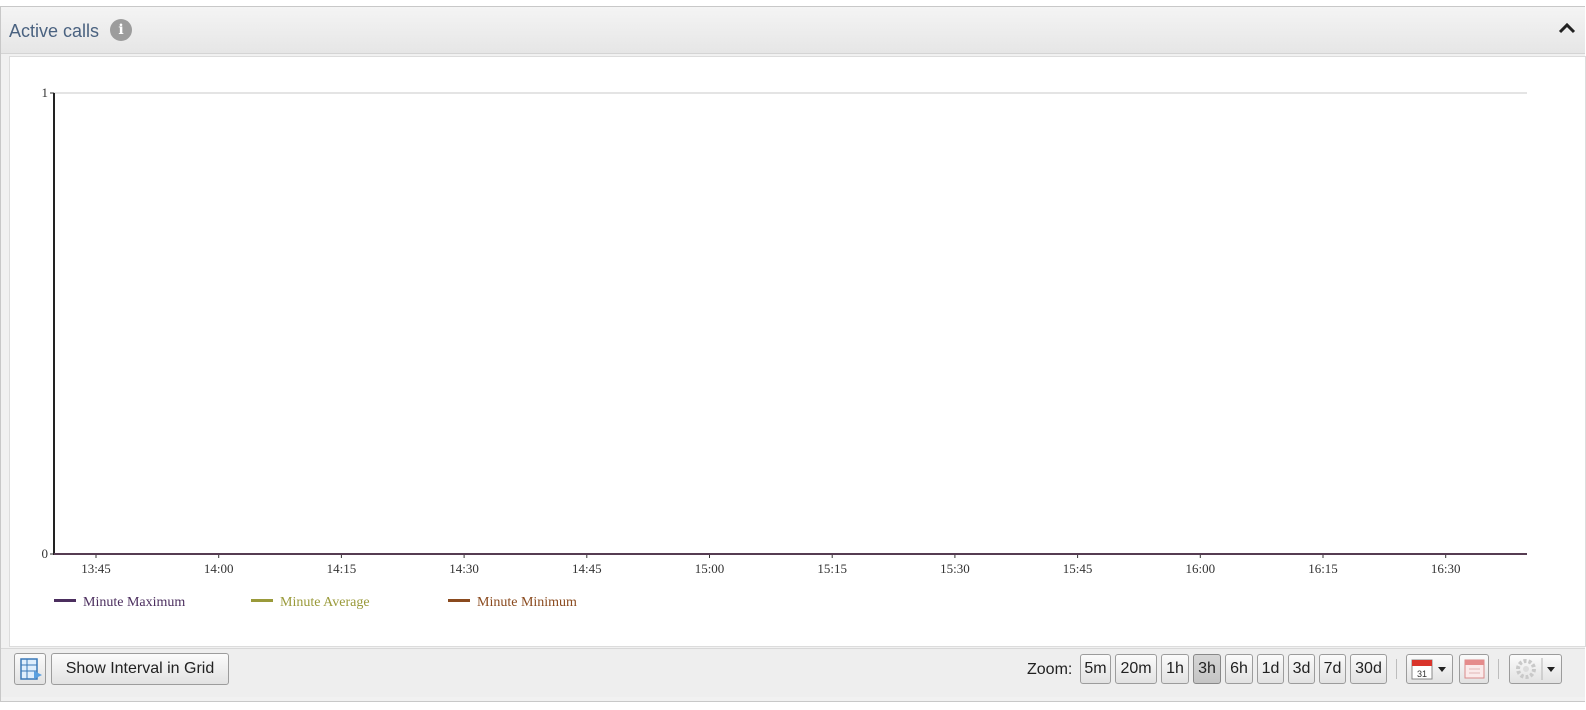 The image size is (1586, 710). Describe the element at coordinates (955, 568) in the screenshot. I see `x-tick-label: 15:30` at that location.